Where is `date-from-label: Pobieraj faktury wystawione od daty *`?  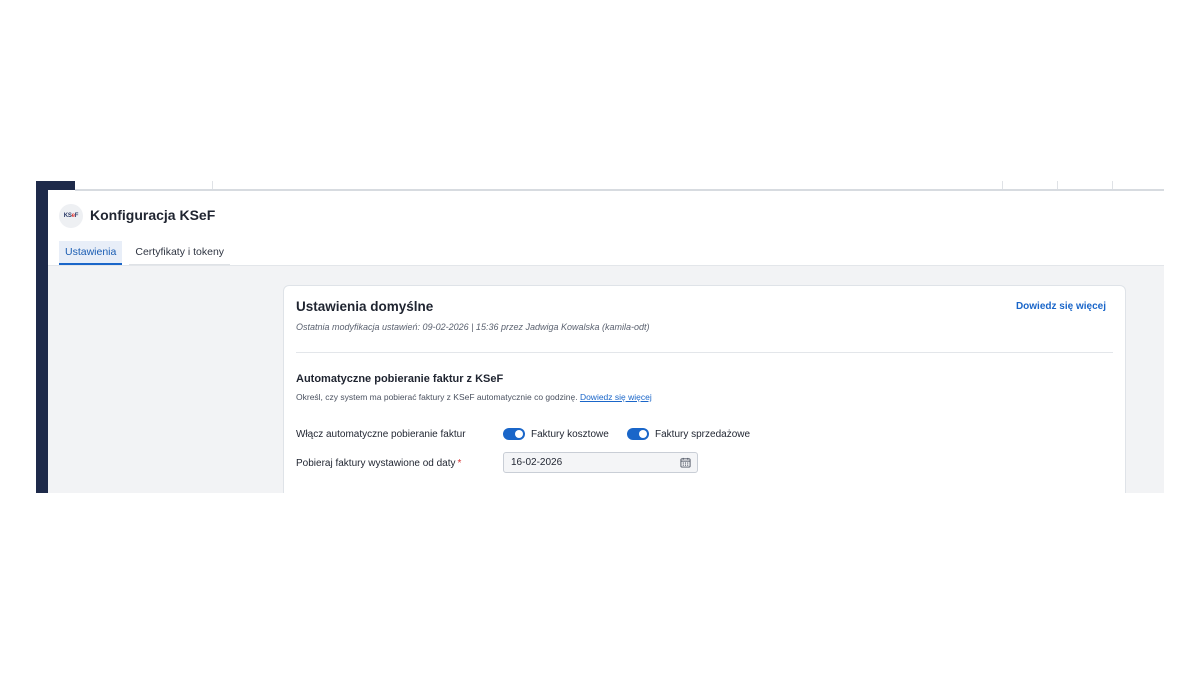 date-from-label: Pobieraj faktury wystawione od daty * is located at coordinates (379, 463).